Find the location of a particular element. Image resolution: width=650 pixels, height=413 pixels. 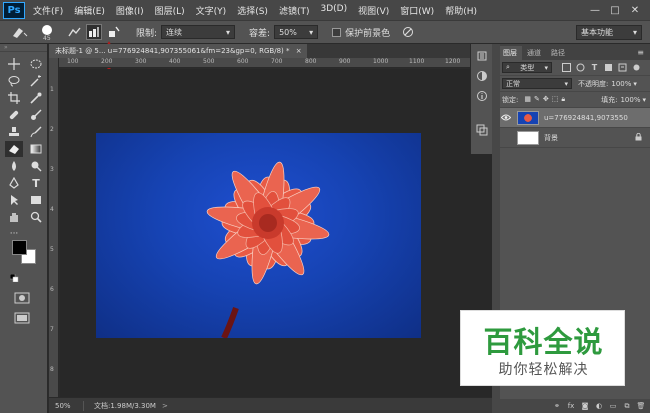

minimize-button: — is located at coordinates (595, 10).